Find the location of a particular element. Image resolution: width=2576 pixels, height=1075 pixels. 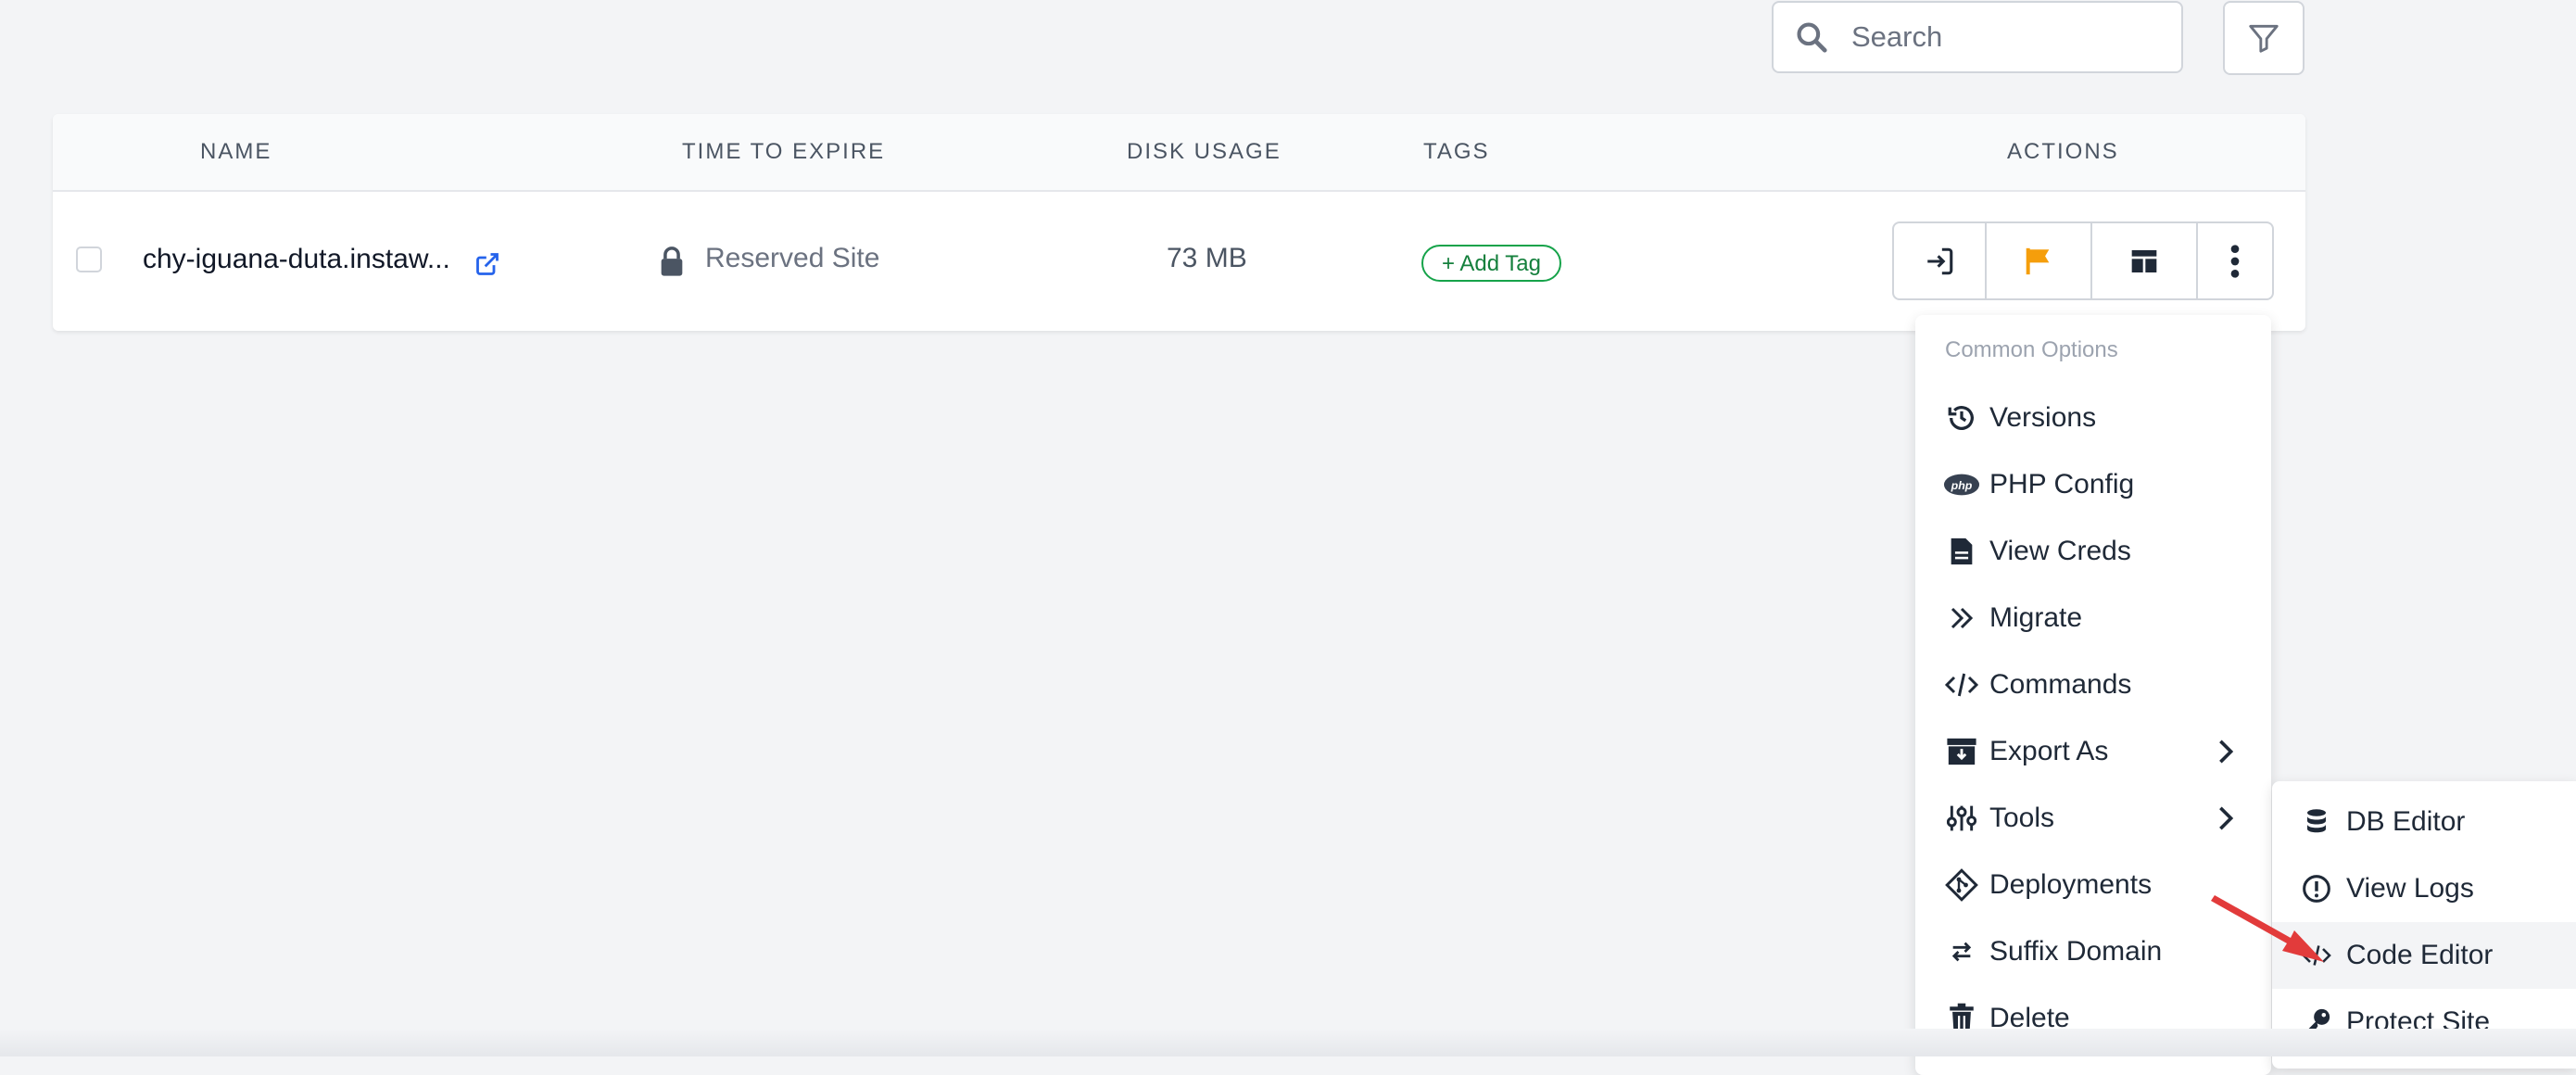

column-header-tags: TAGS is located at coordinates (1457, 151).